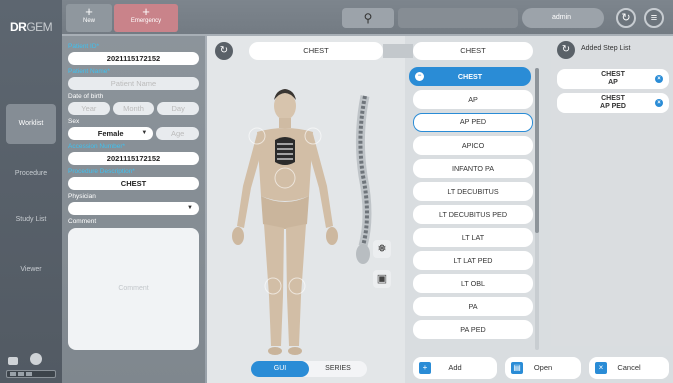 This screenshot has width=673, height=383. What do you see at coordinates (84, 46) in the screenshot?
I see `patient-id-label: Patient ID*` at bounding box center [84, 46].